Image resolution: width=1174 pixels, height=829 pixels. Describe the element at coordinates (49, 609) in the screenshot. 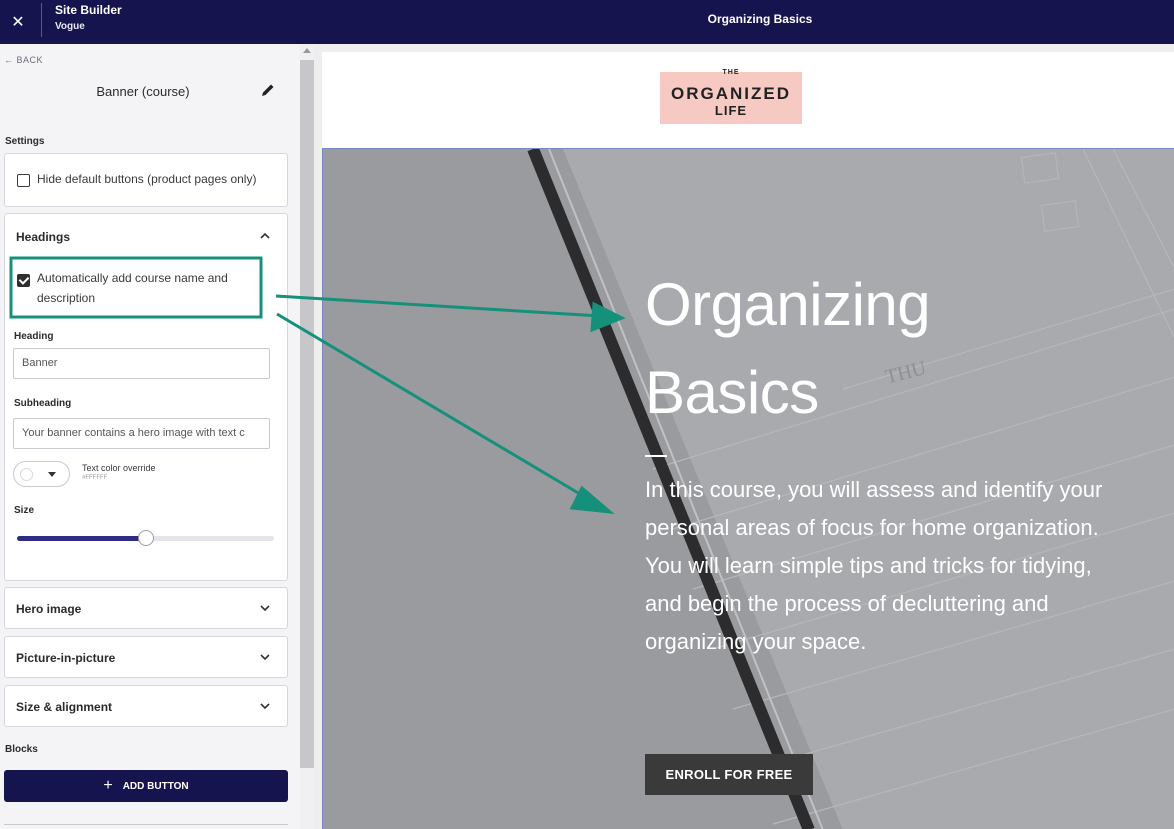

I see `accordion-title: Hero image` at that location.